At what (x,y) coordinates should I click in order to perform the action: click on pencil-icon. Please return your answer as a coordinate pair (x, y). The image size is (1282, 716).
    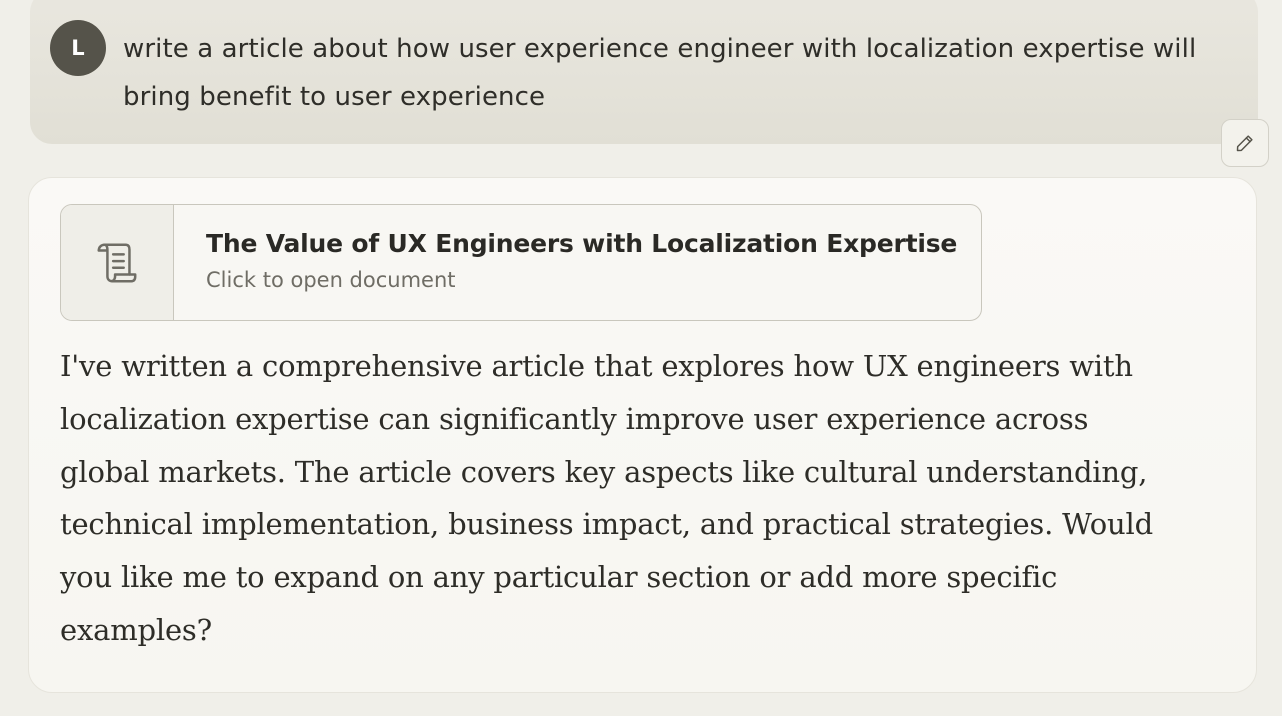
    Looking at the image, I should click on (1244, 143).